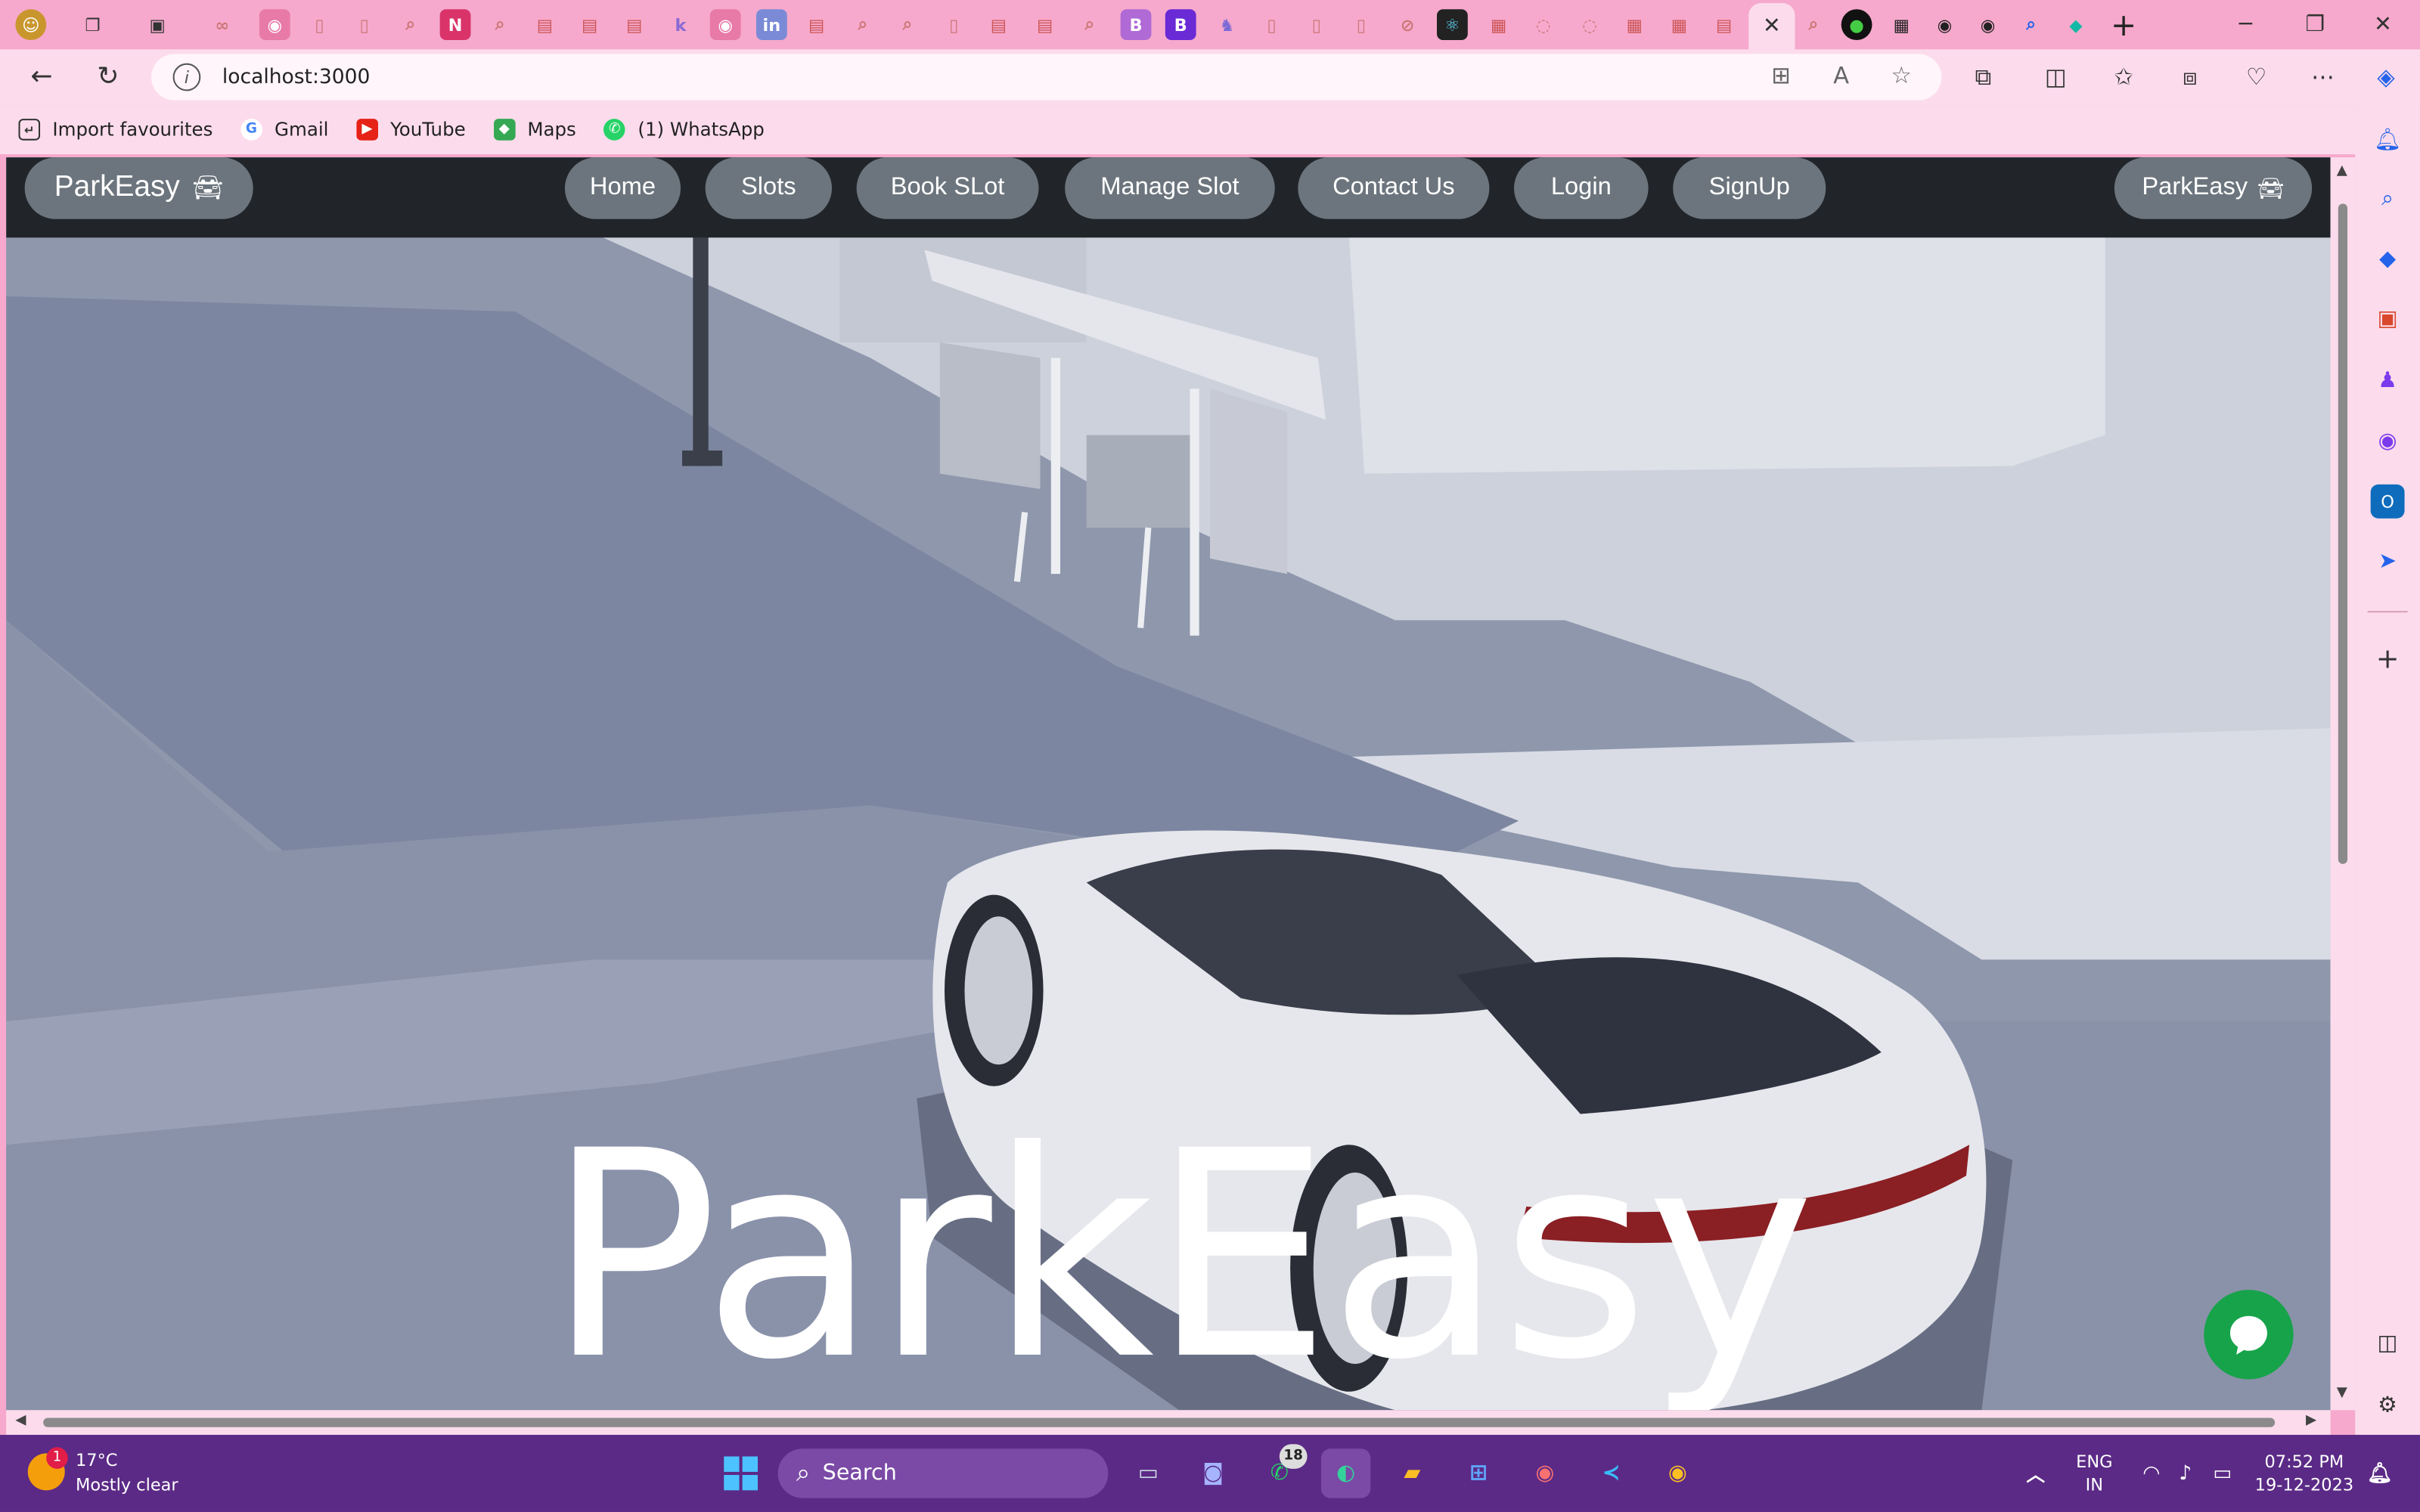 The image size is (2420, 1512). I want to click on nav-book-slot: Book SLot, so click(947, 188).